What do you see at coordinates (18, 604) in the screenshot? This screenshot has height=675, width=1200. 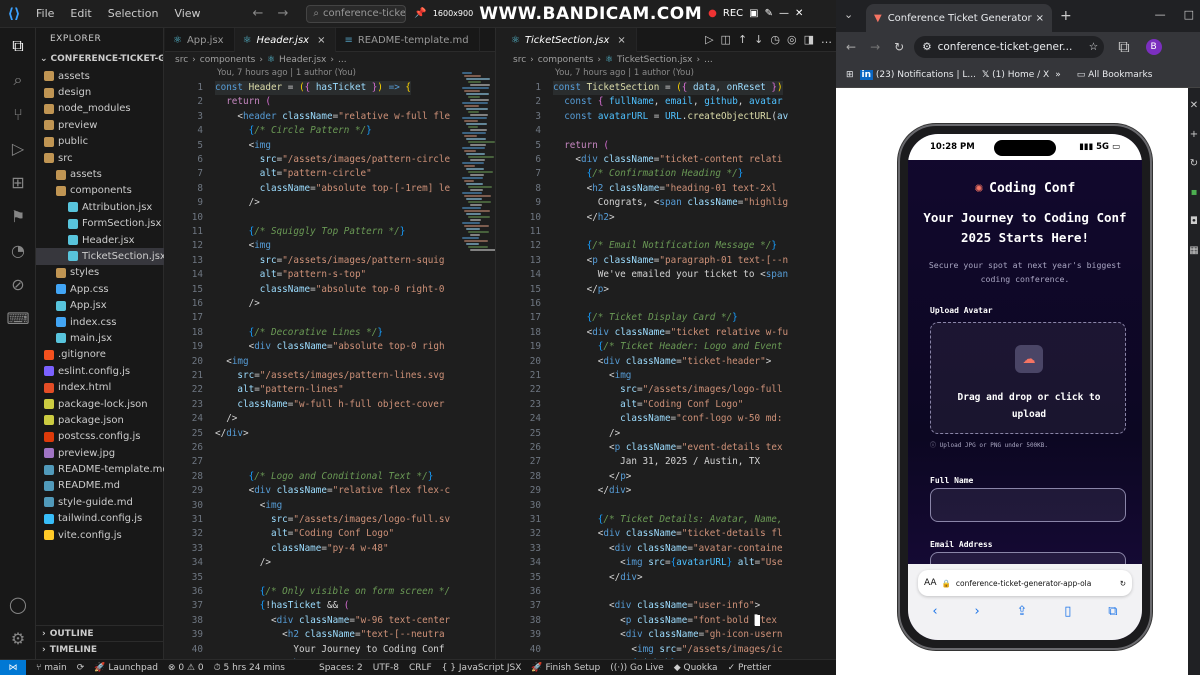 I see `account-icon: ◯` at bounding box center [18, 604].